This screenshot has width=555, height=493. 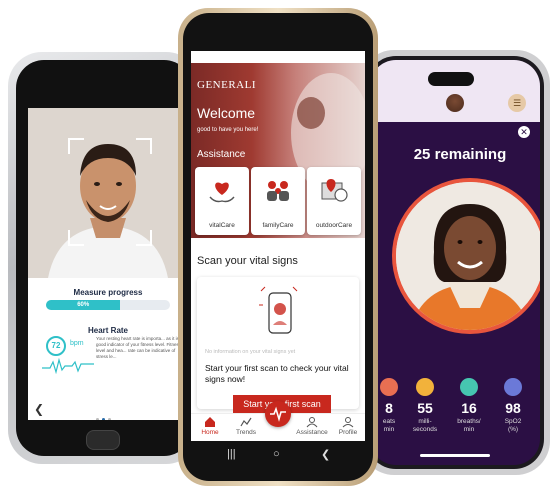 I want to click on card-label: vitalCare, so click(x=222, y=225).